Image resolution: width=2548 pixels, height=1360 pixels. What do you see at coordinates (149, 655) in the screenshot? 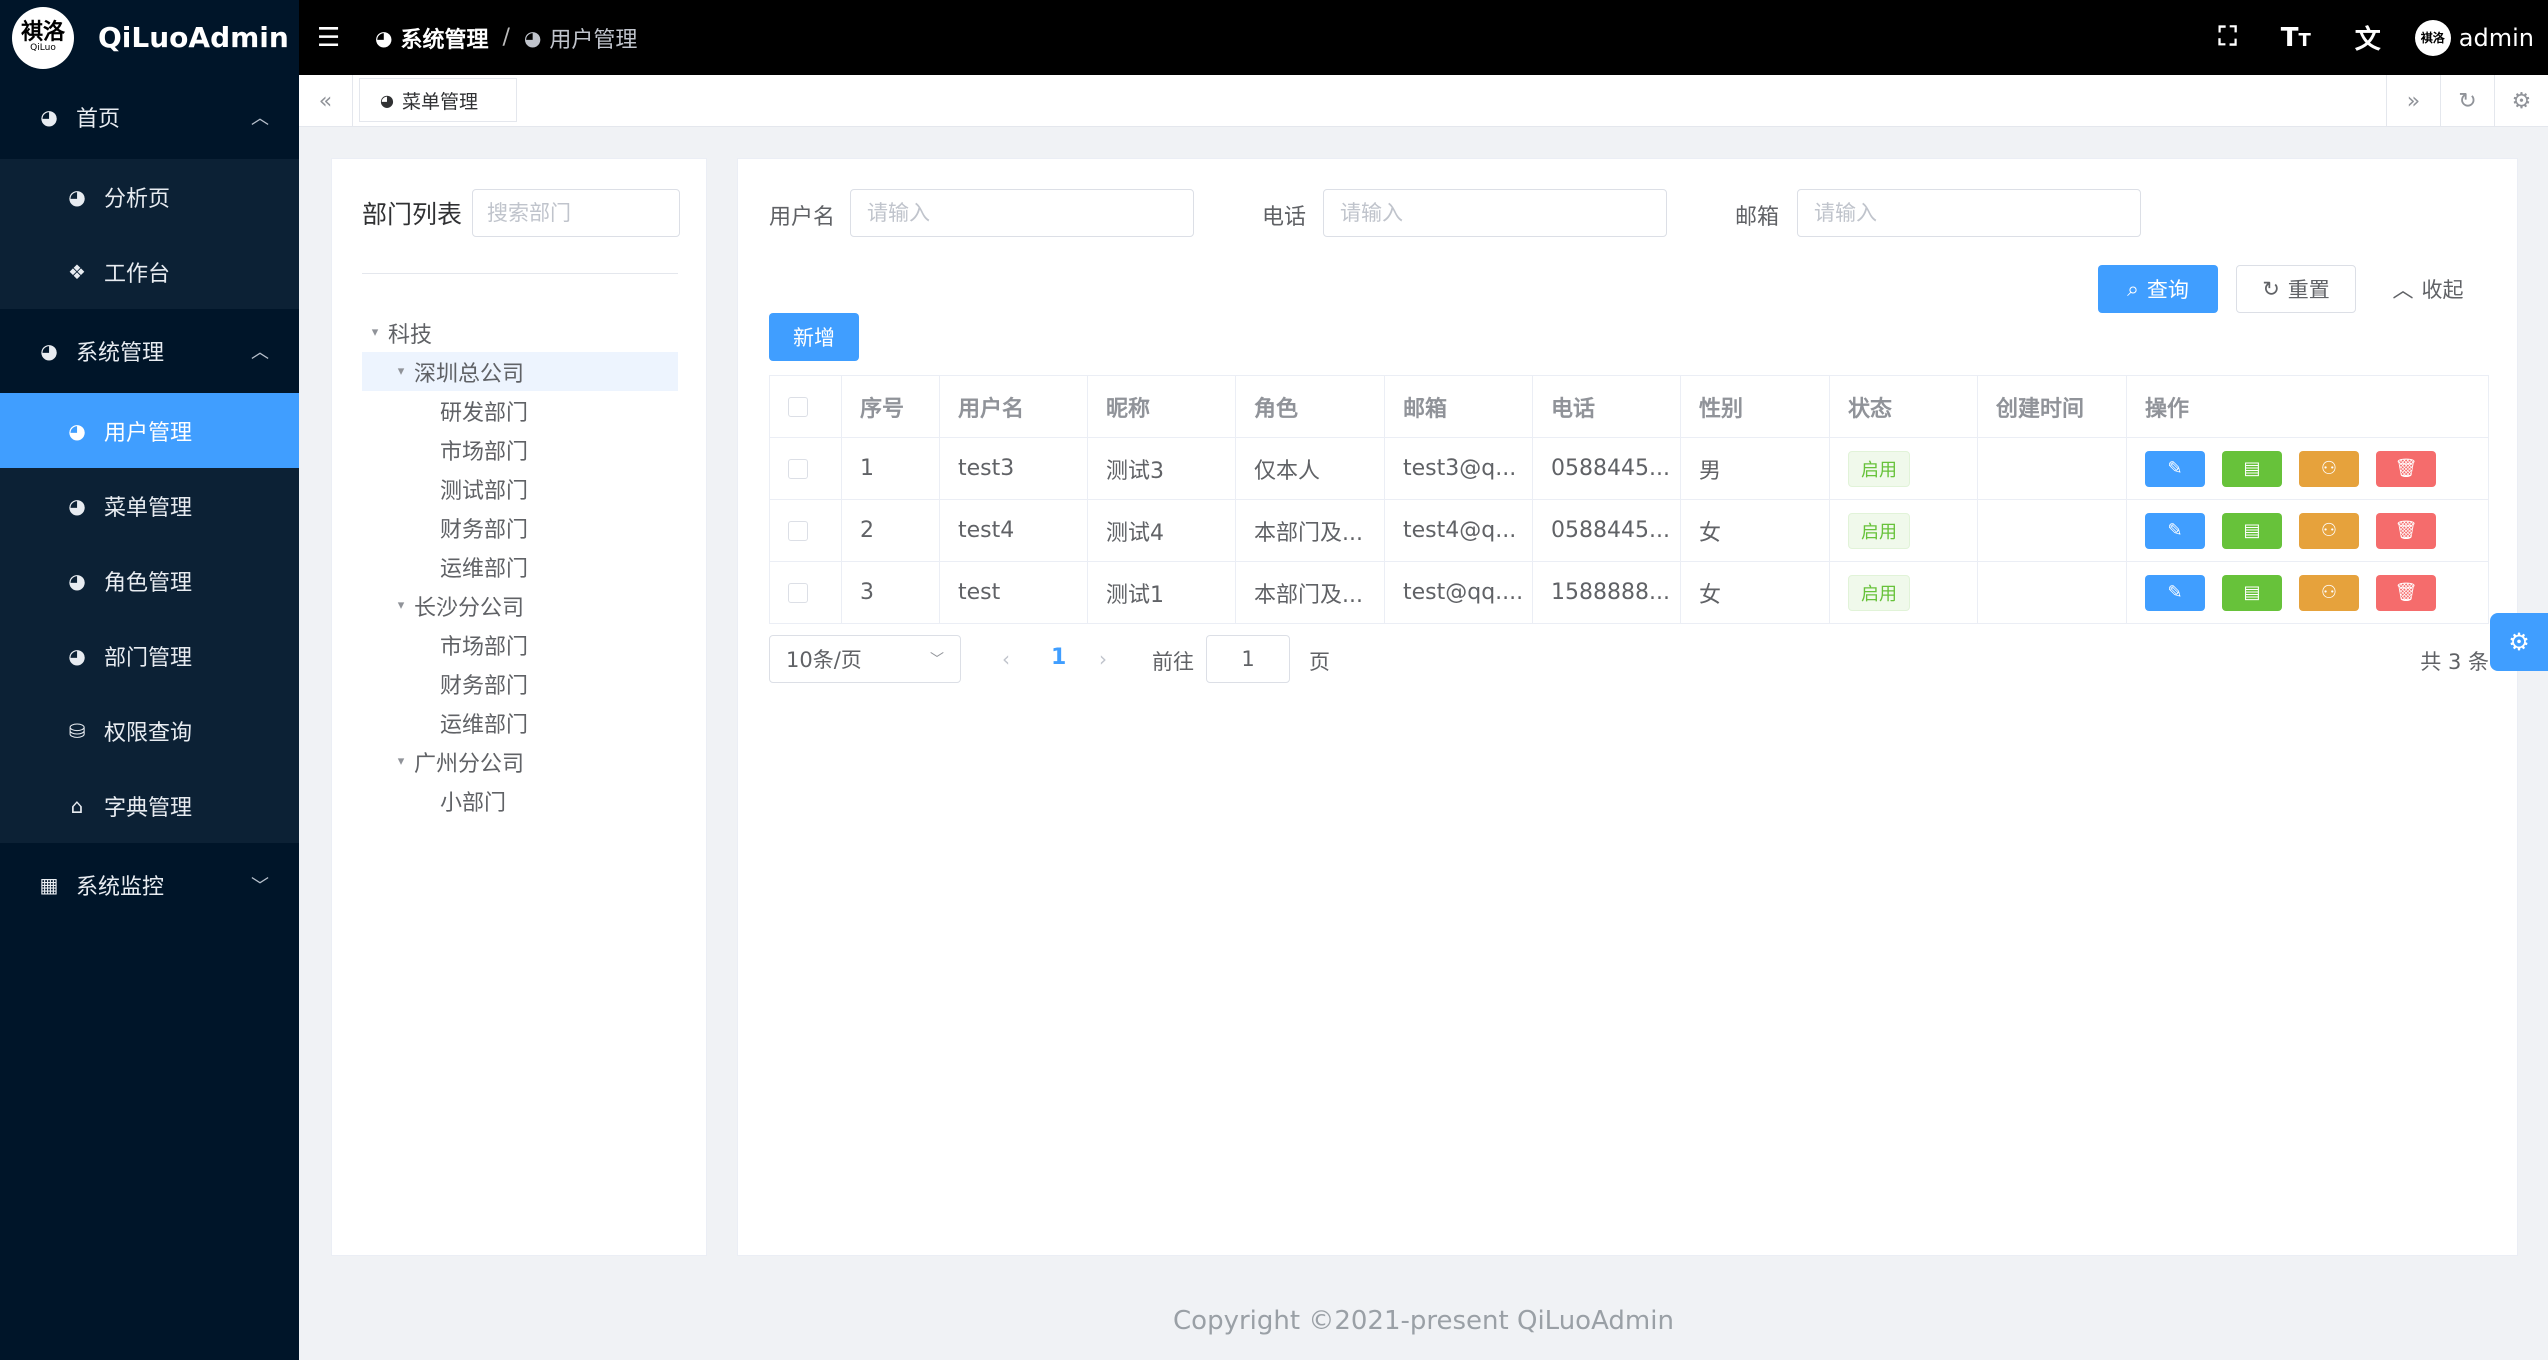
I see `sidebar-item-depts: ◕ 部门管理` at bounding box center [149, 655].